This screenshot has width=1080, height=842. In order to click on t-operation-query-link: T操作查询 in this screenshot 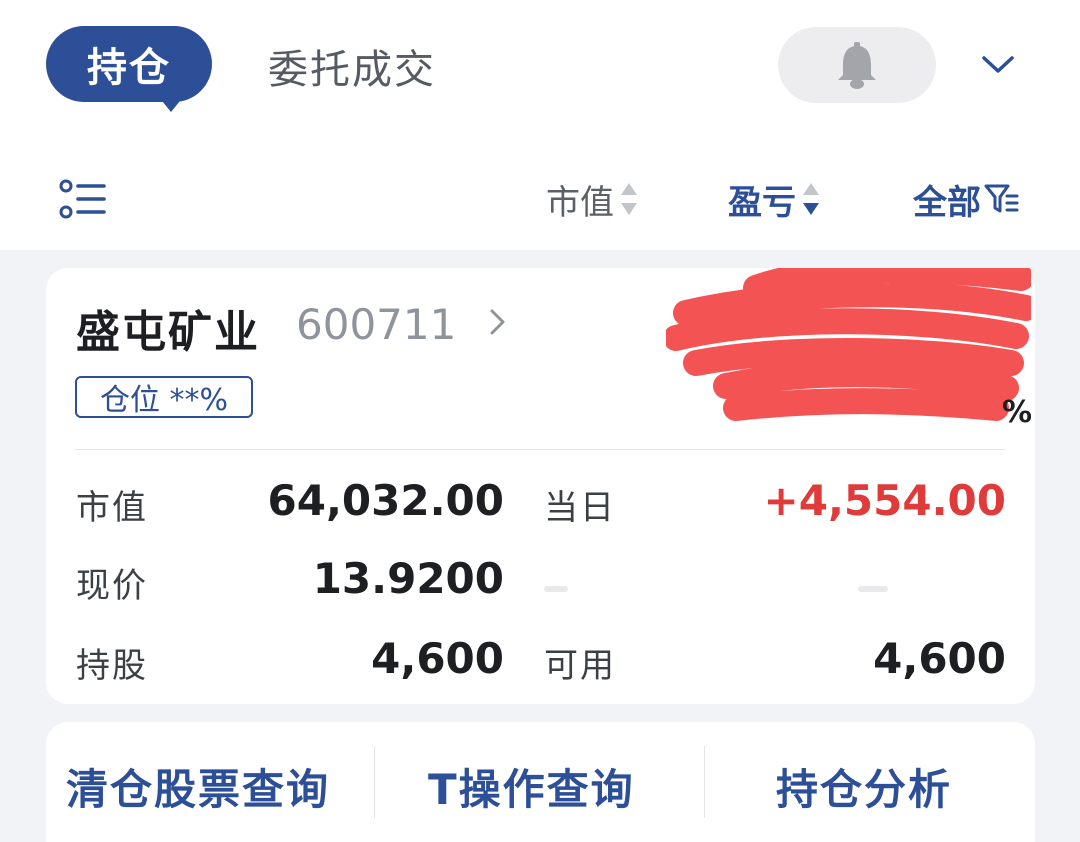, I will do `click(531, 786)`.